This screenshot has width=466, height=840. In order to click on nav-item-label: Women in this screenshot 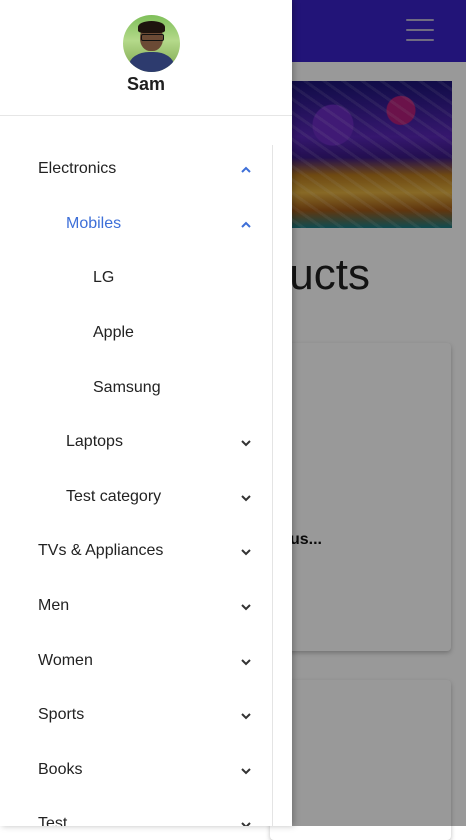, I will do `click(65, 660)`.